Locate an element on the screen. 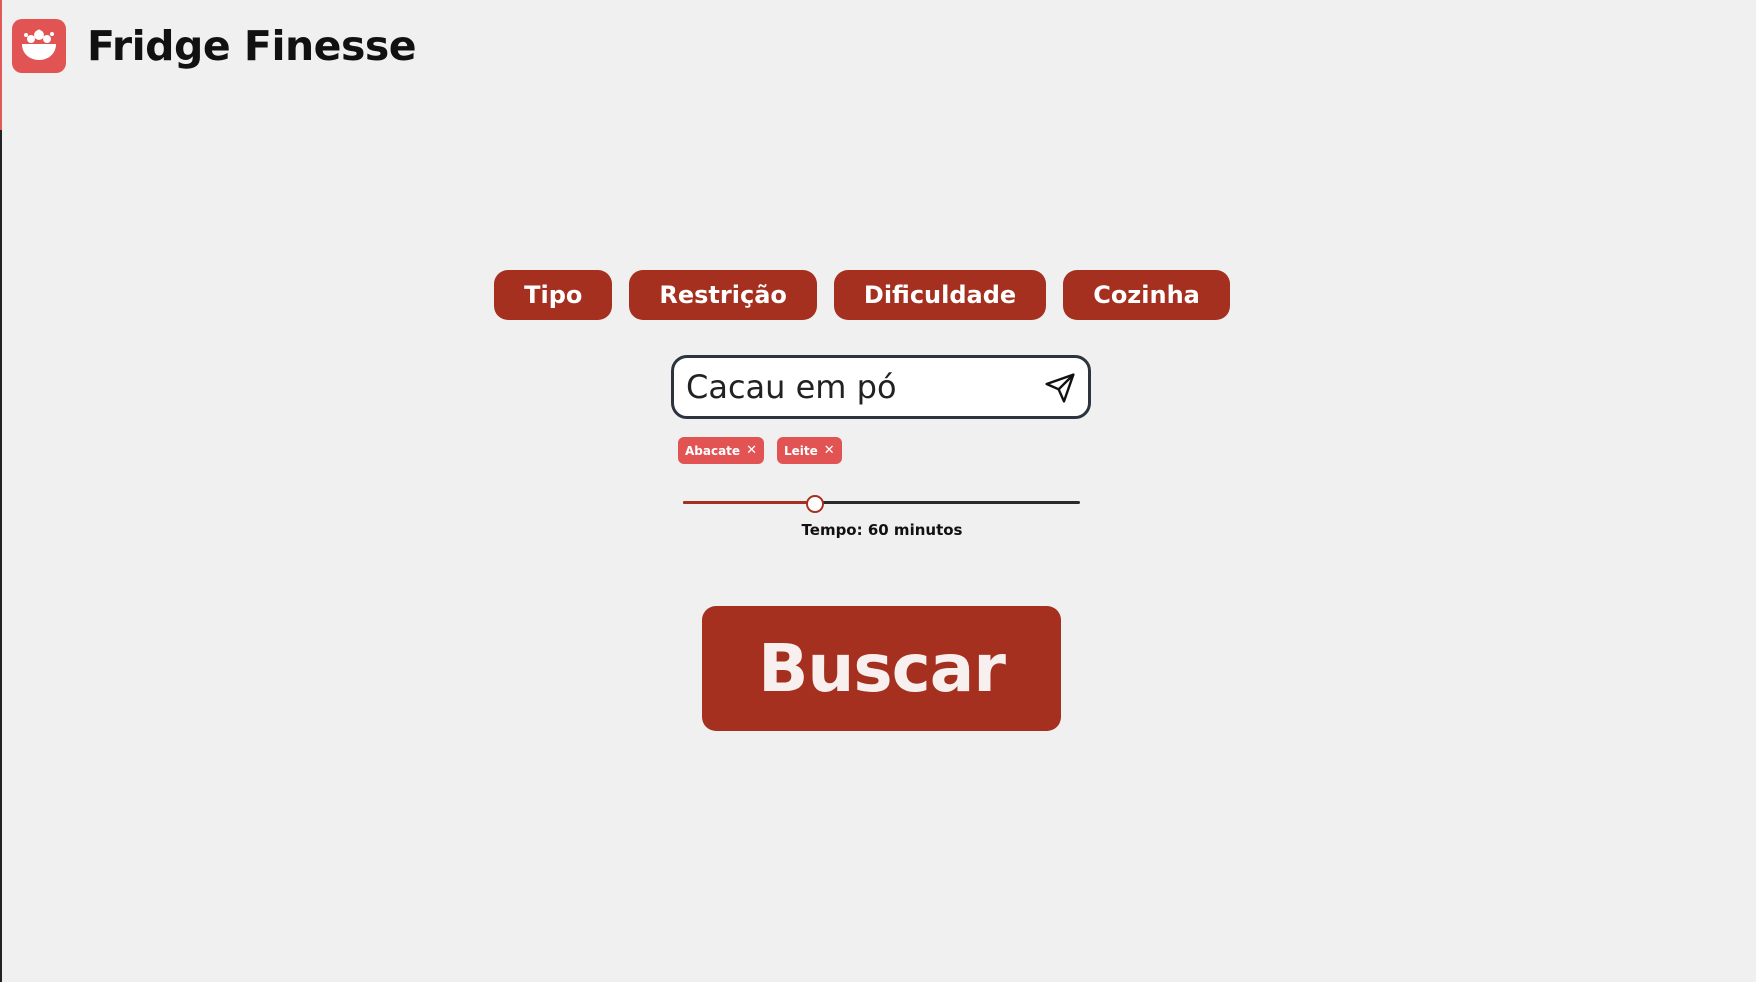 The image size is (1756, 982). ingredient-search-box is located at coordinates (881, 387).